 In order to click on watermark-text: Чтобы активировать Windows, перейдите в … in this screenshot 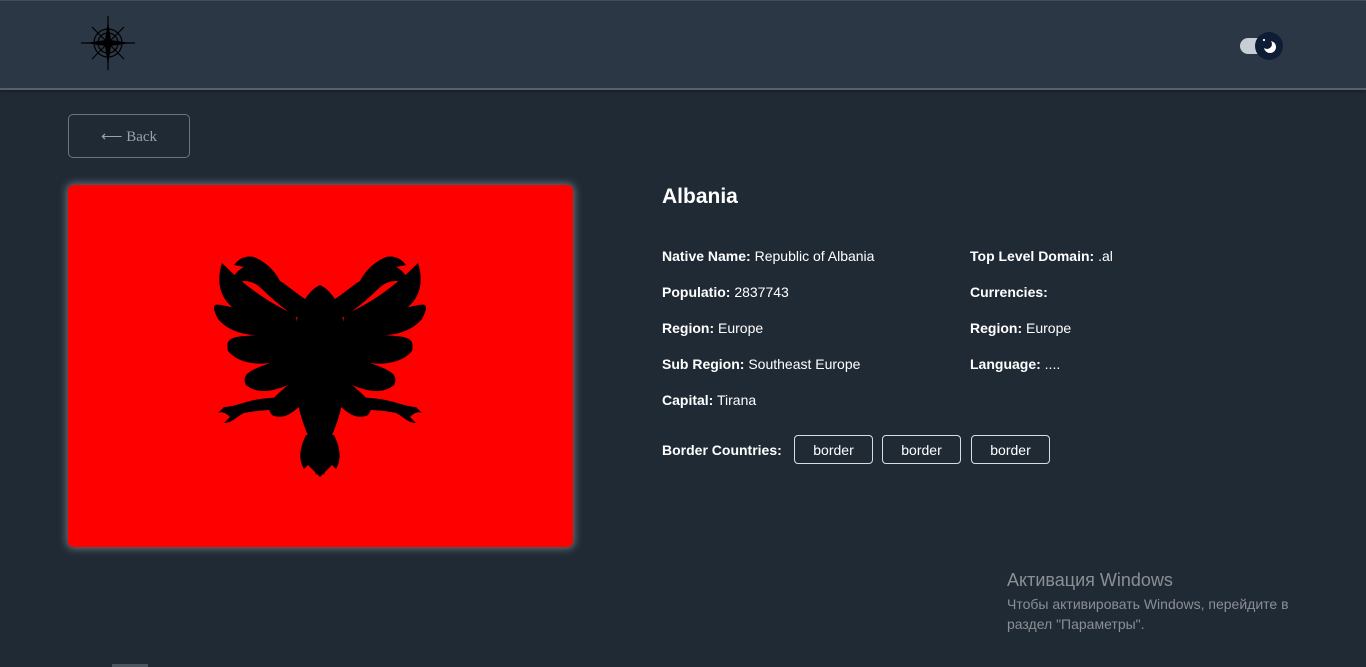, I will do `click(1148, 614)`.